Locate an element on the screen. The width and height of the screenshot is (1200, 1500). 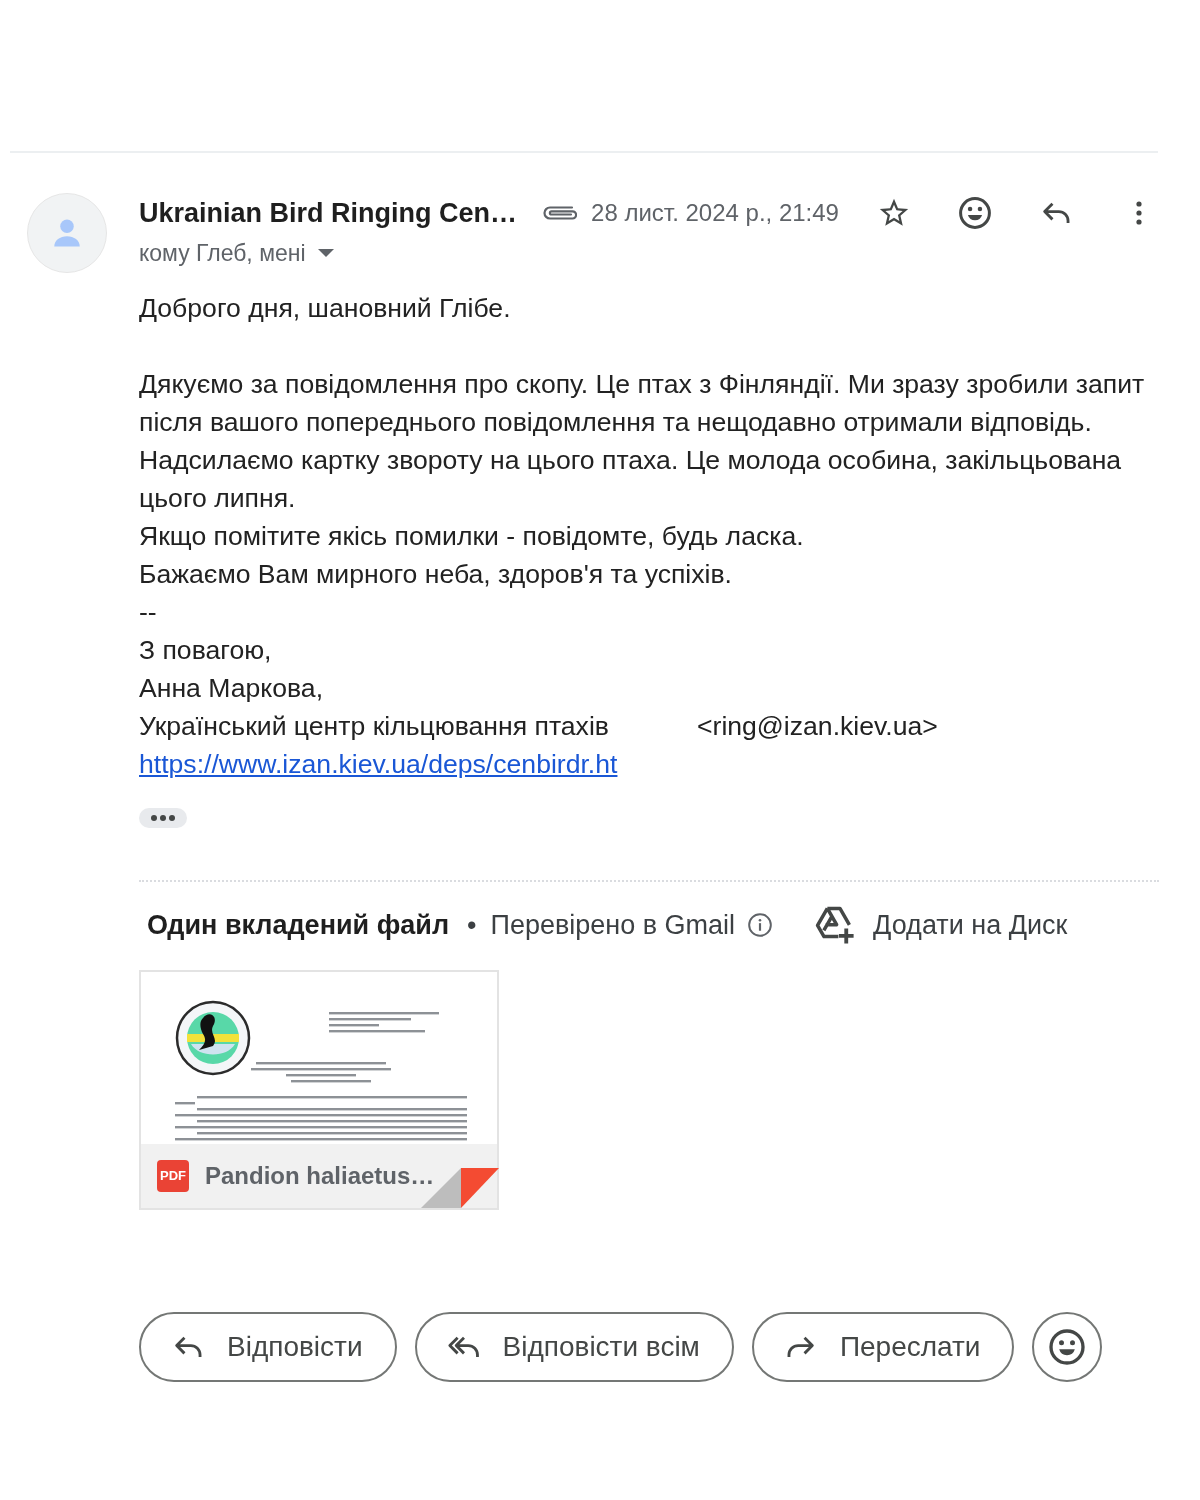
body-text: -- is located at coordinates (148, 612).